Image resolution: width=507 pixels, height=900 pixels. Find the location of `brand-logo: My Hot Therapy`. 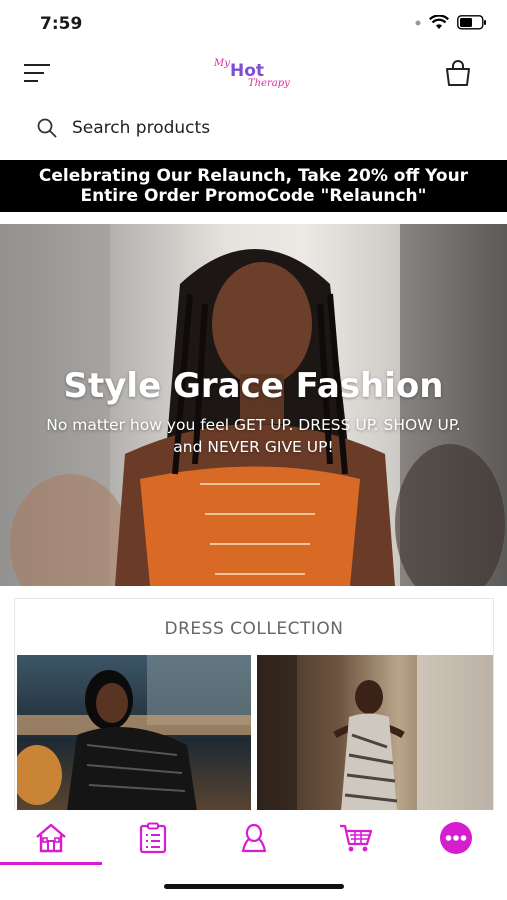

brand-logo: My Hot Therapy is located at coordinates (254, 72).